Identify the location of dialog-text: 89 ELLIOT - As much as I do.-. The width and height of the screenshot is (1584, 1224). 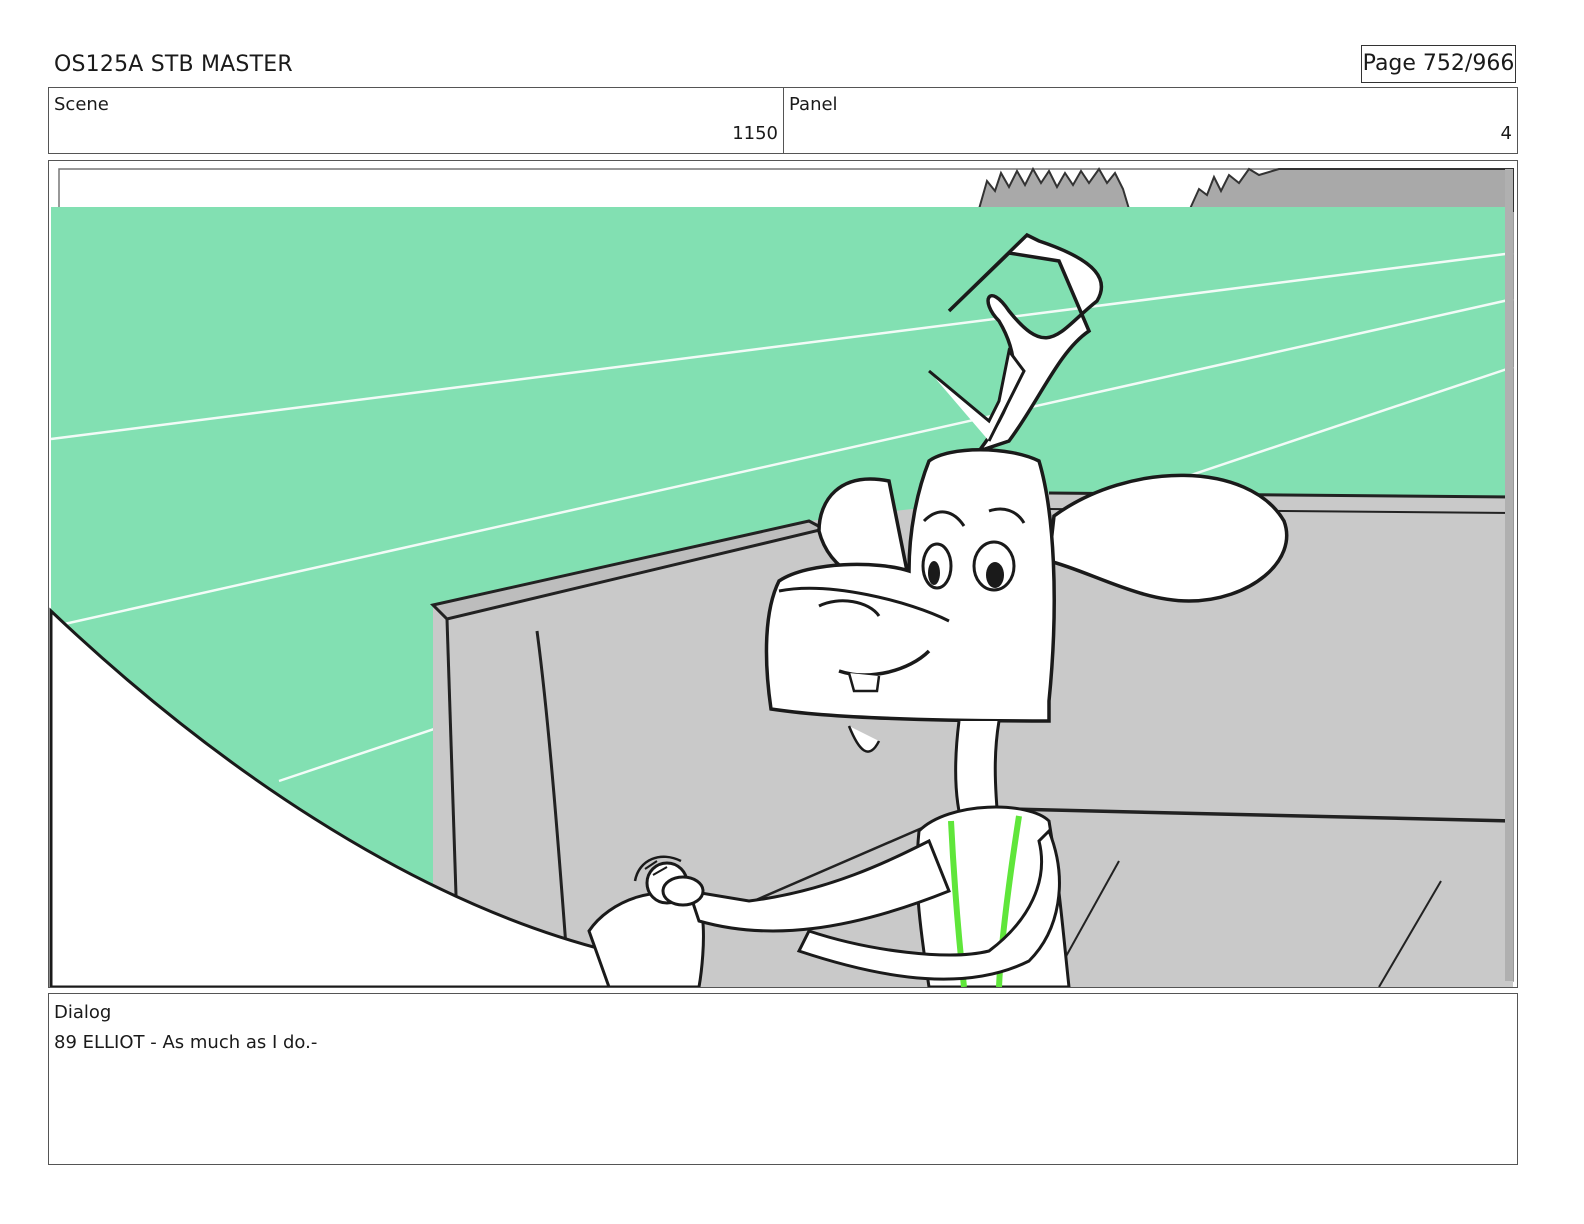
(186, 1042).